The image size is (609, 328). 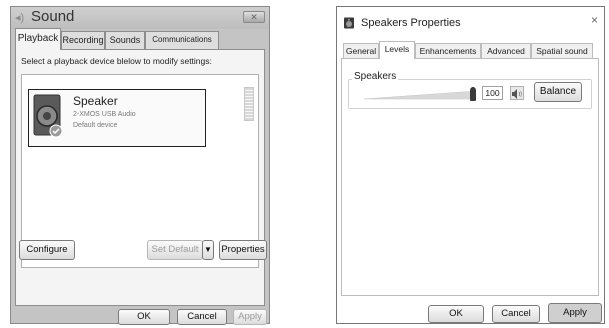 I want to click on tab-communications: Communications, so click(x=182, y=40).